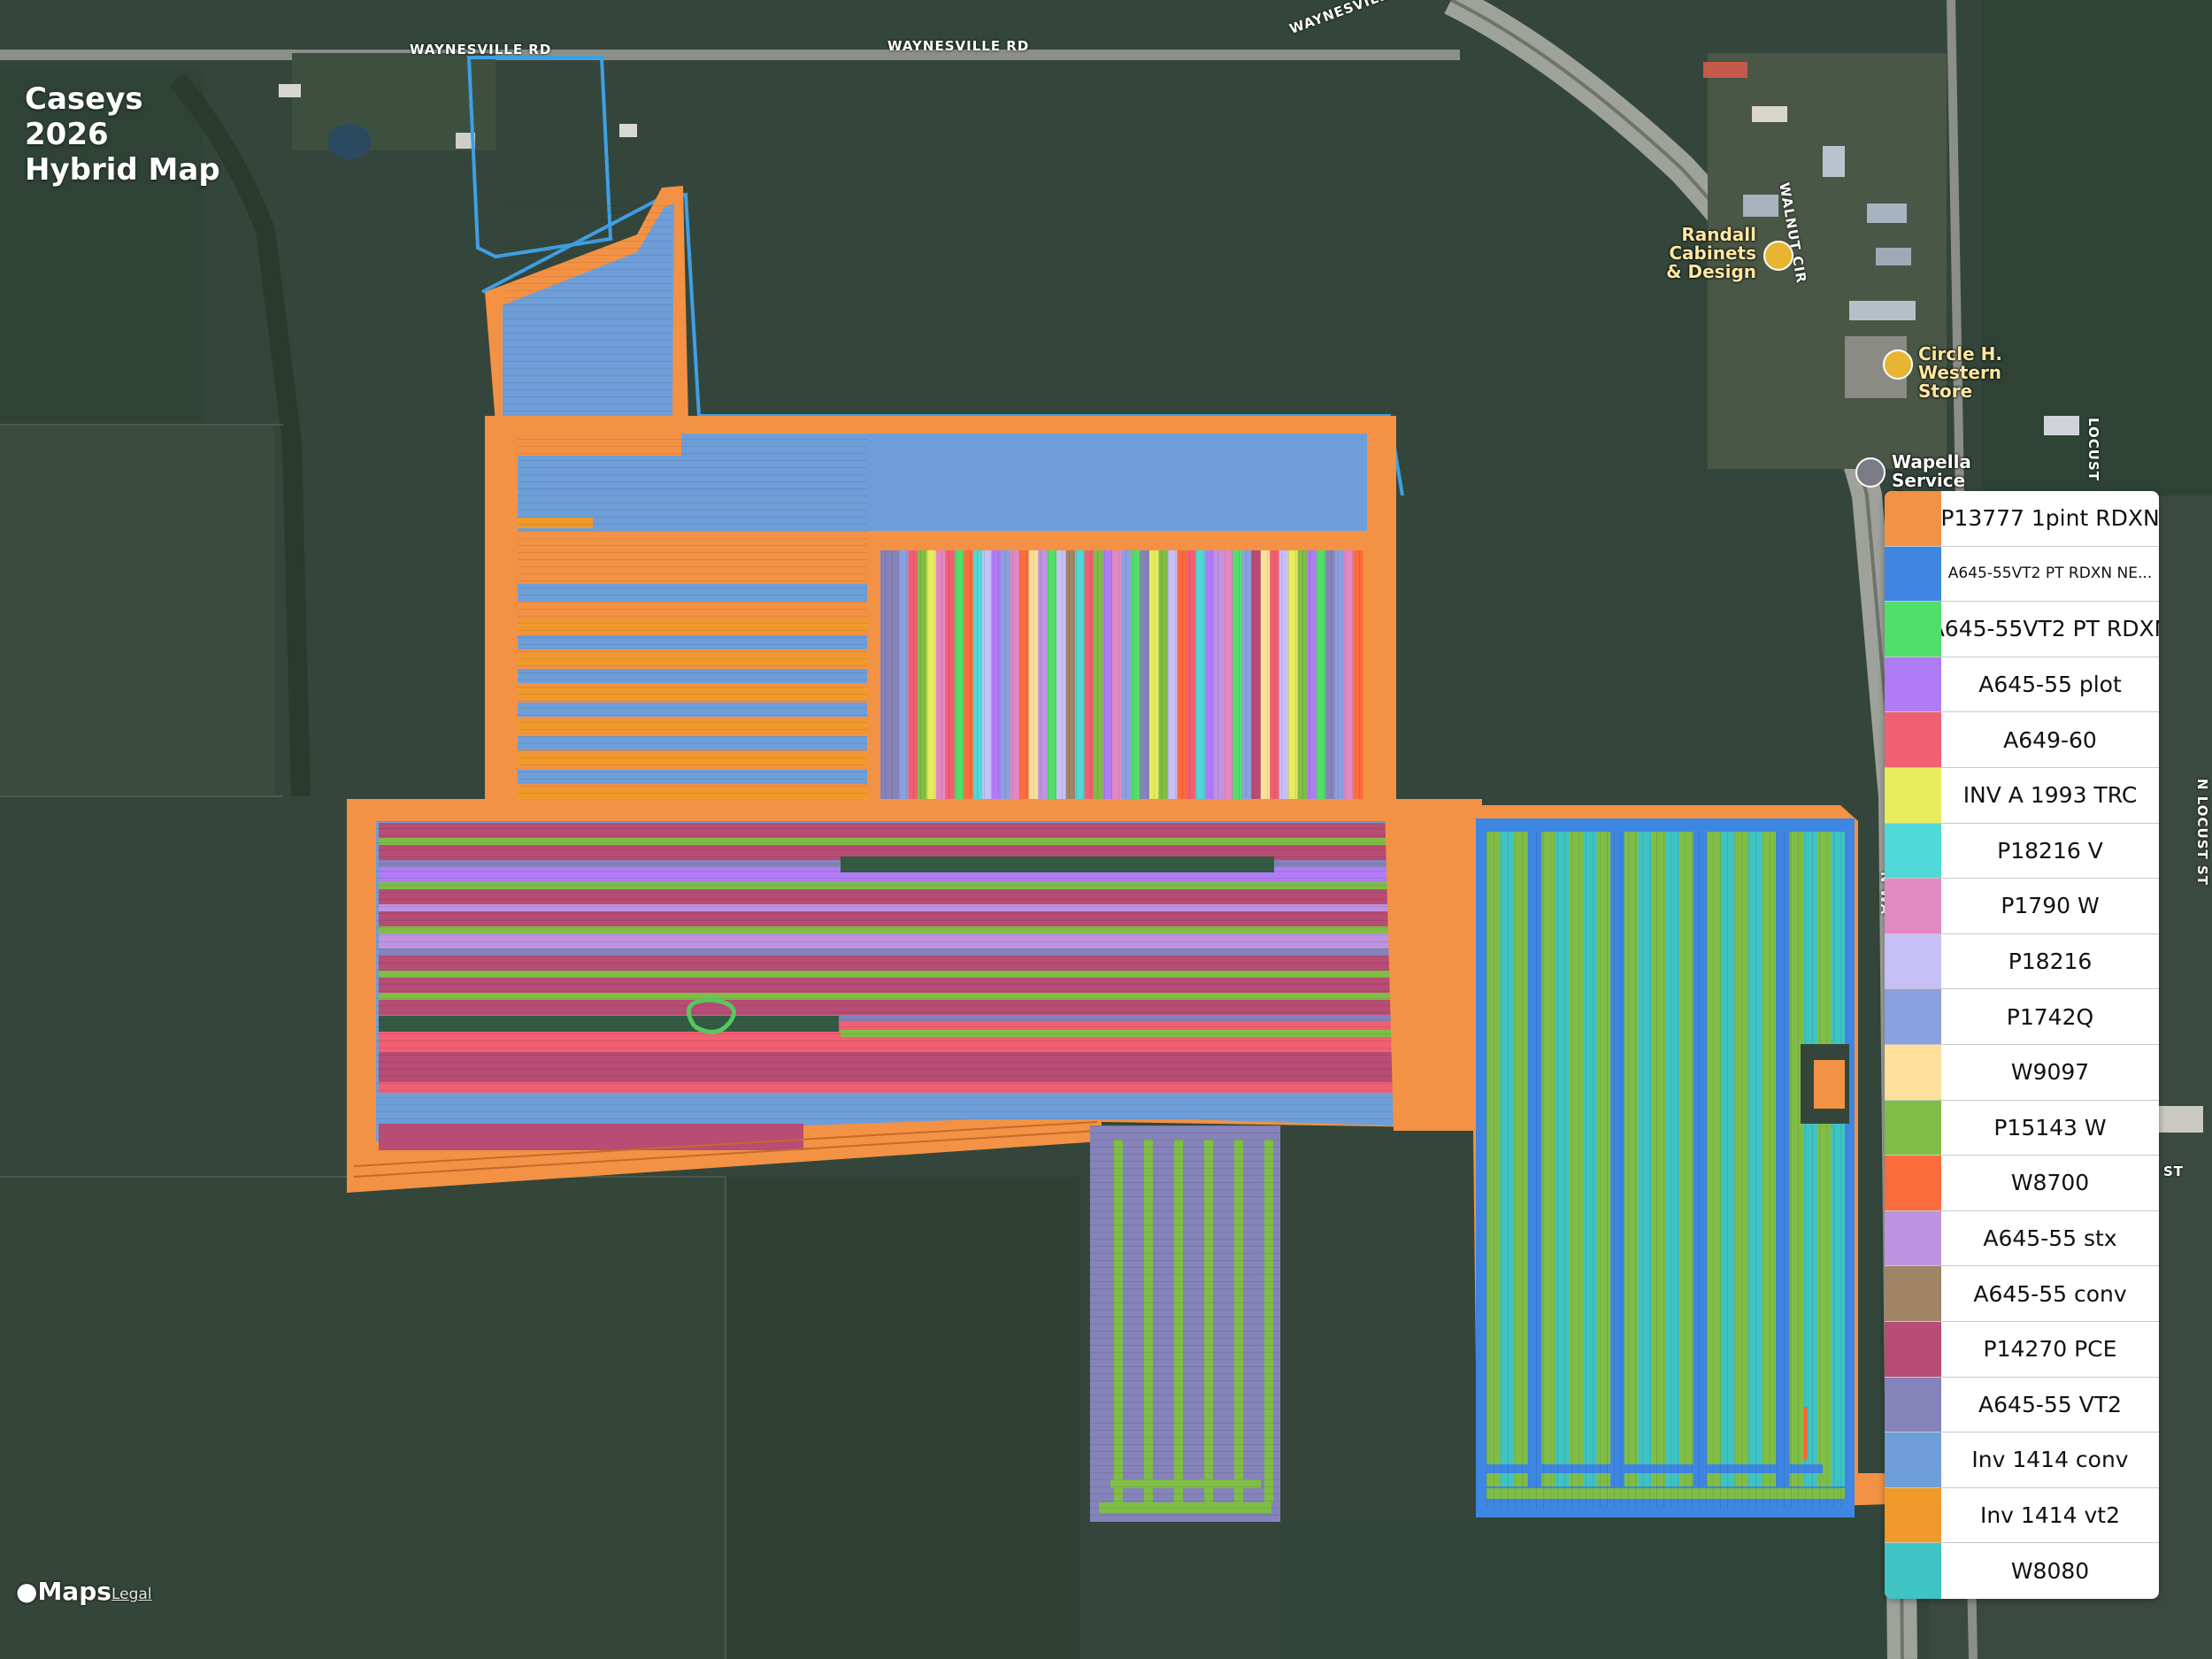  I want to click on legend-label: A649-60, so click(2050, 740).